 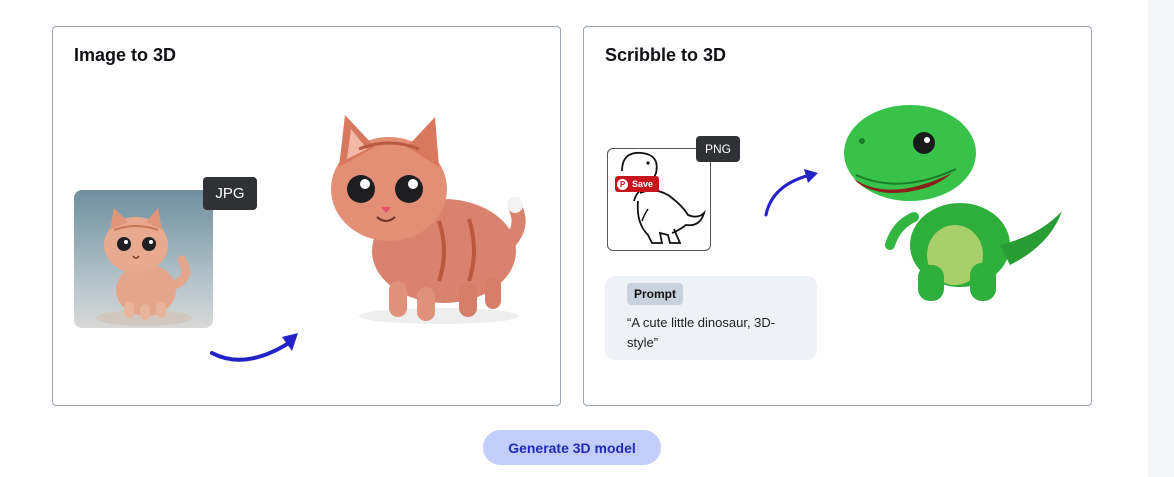 What do you see at coordinates (572, 447) in the screenshot?
I see `generate-3d-model-button: Generate 3D model` at bounding box center [572, 447].